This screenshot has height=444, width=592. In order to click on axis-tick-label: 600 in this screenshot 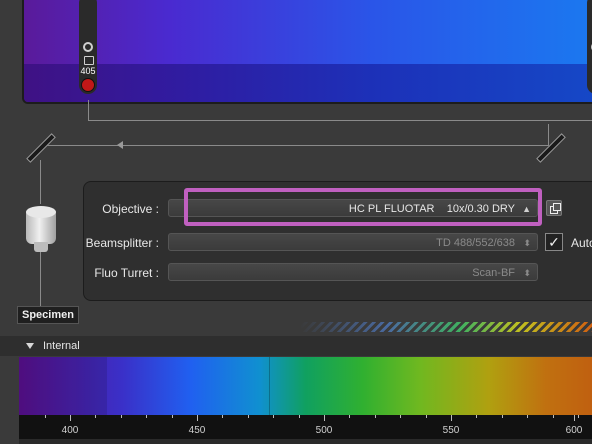, I will do `click(574, 430)`.